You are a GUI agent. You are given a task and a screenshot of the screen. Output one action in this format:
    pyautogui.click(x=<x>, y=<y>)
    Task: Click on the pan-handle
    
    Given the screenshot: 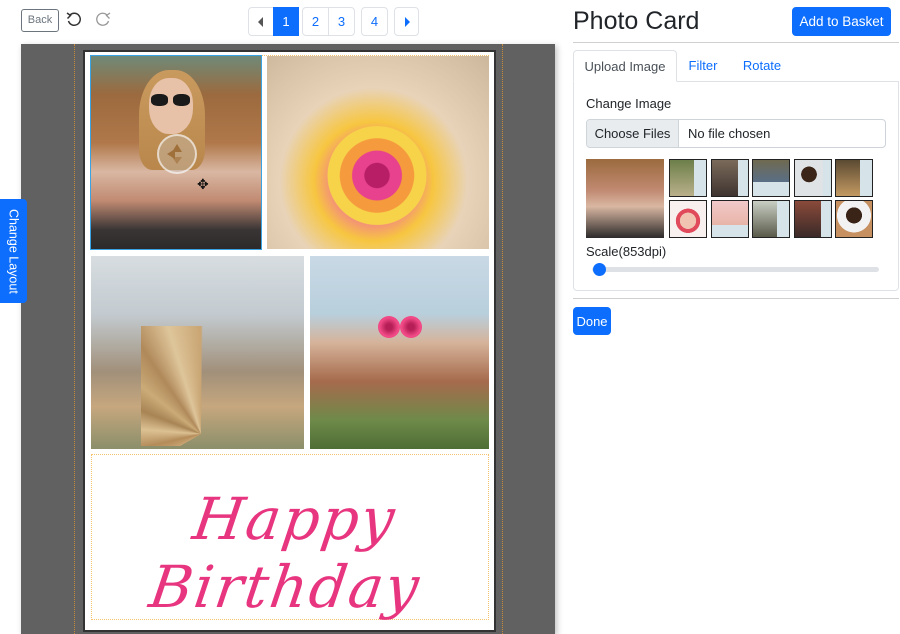 What is the action you would take?
    pyautogui.click(x=177, y=154)
    